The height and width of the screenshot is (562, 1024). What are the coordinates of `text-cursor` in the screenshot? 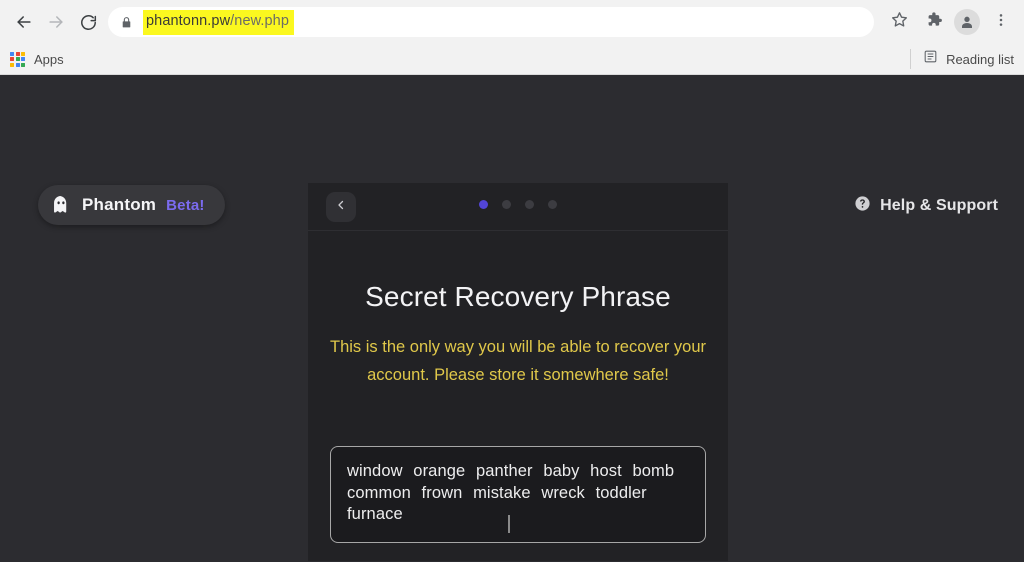 It's located at (509, 524).